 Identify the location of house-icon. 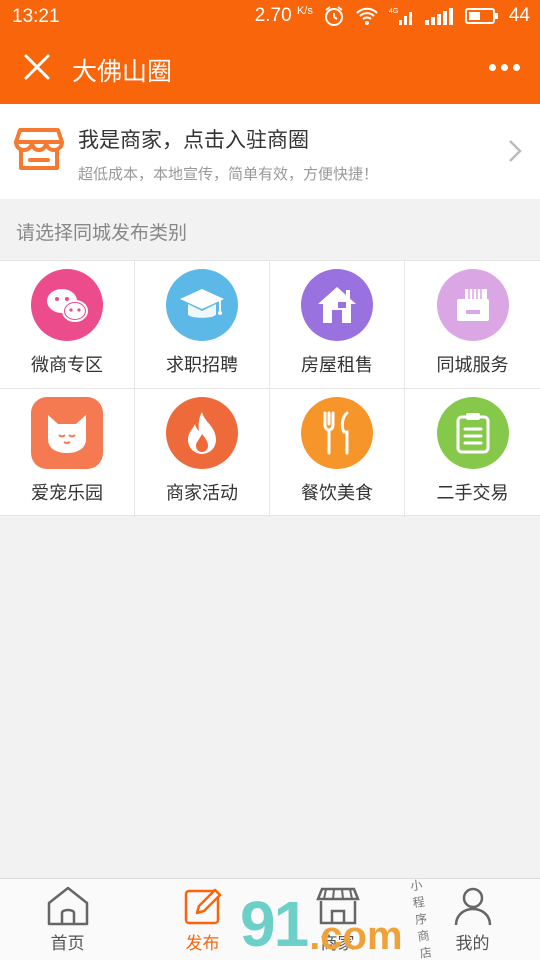
(337, 305).